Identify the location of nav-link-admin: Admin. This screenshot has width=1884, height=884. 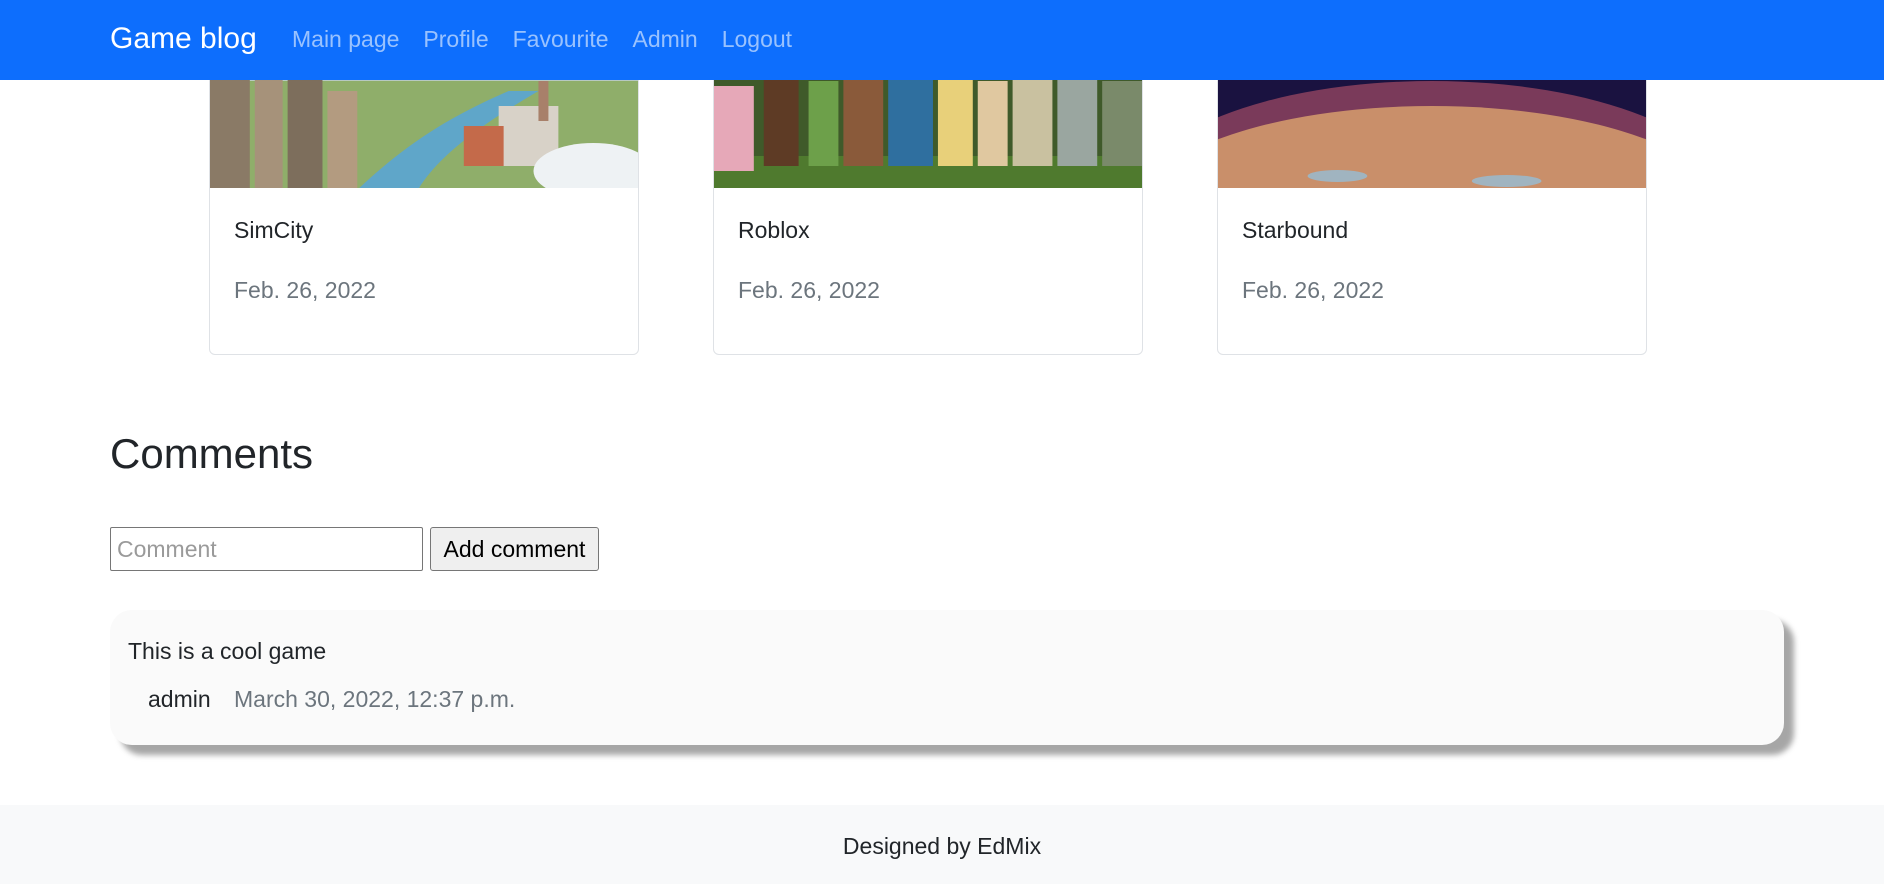
(665, 39).